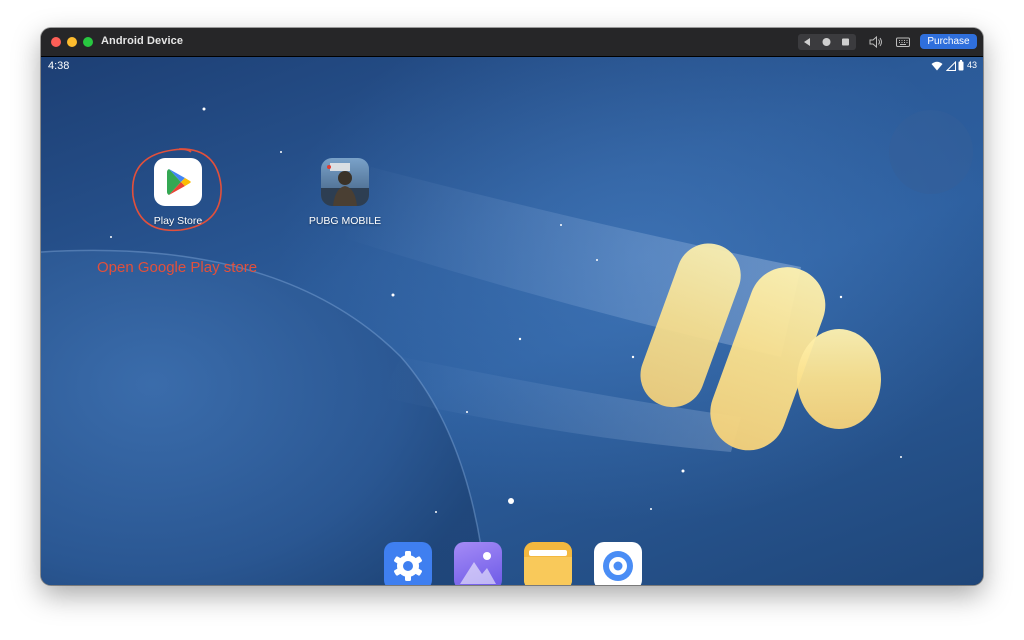  What do you see at coordinates (177, 267) in the screenshot?
I see `annotation-text: Open Google Play store` at bounding box center [177, 267].